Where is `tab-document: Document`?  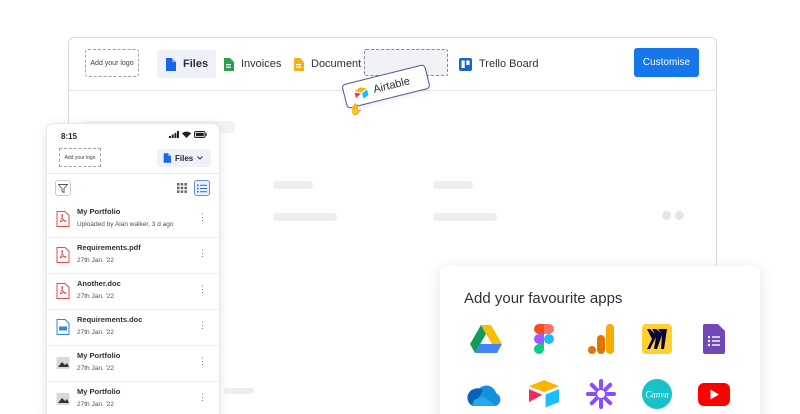 tab-document: Document is located at coordinates (327, 64).